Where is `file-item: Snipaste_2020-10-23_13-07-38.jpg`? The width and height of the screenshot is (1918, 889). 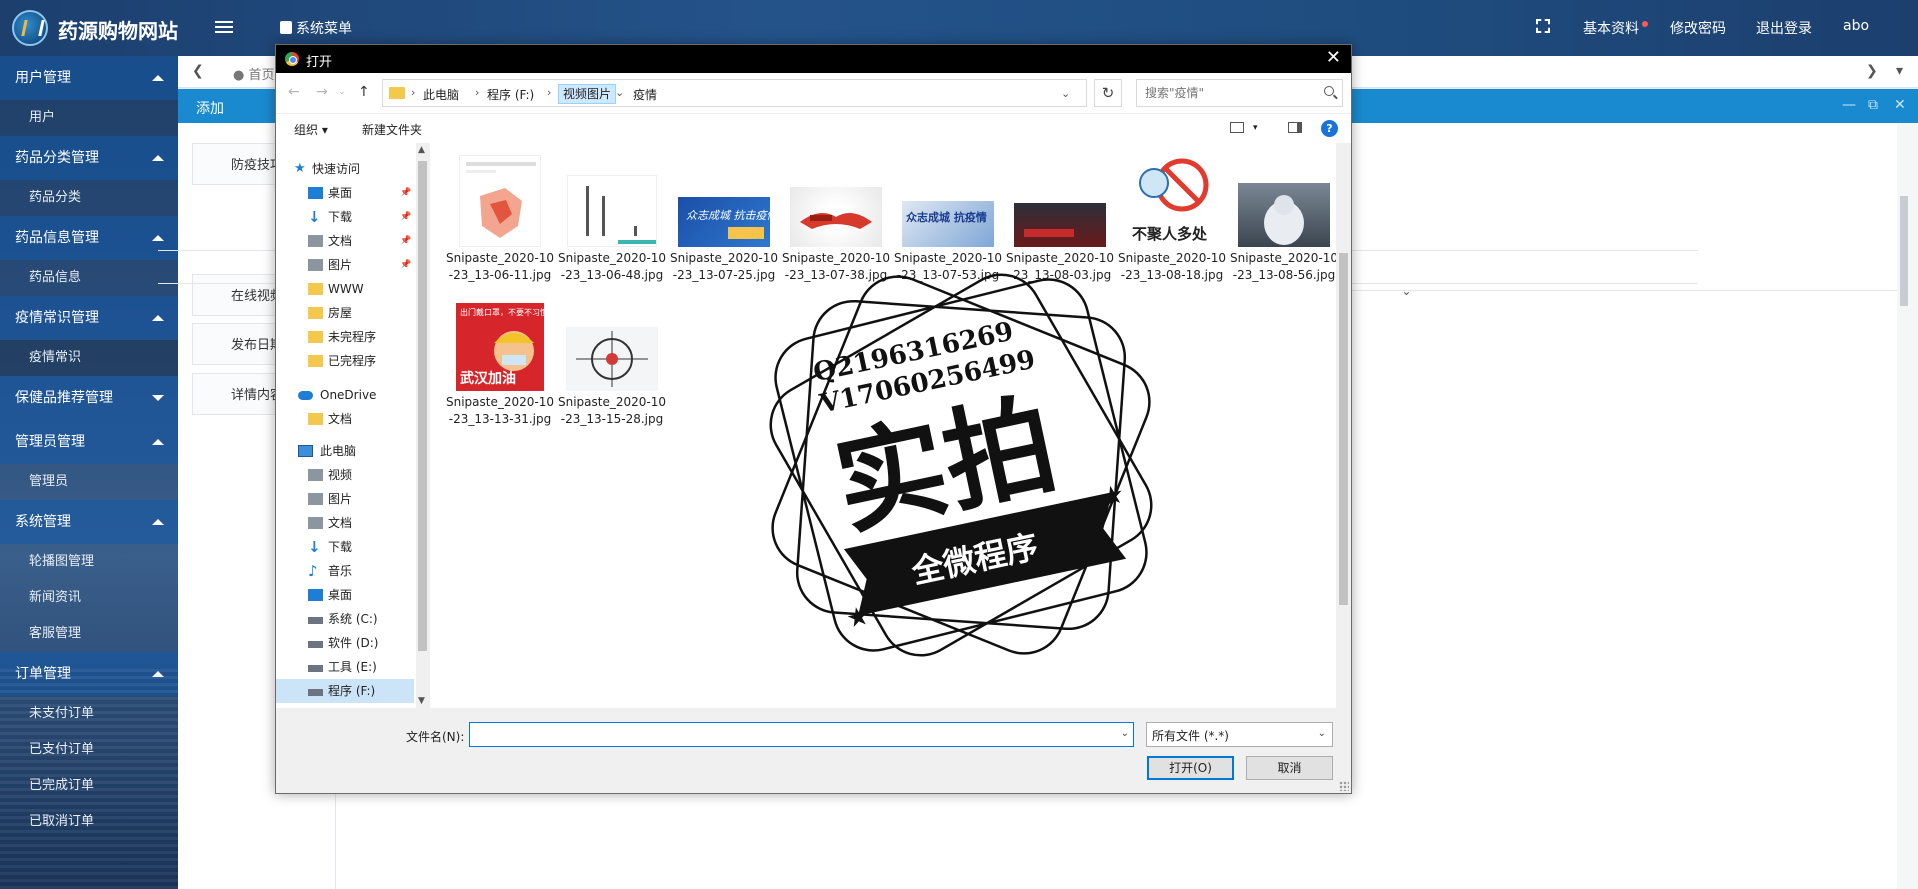
file-item: Snipaste_2020-10-23_13-07-38.jpg is located at coordinates (836, 219).